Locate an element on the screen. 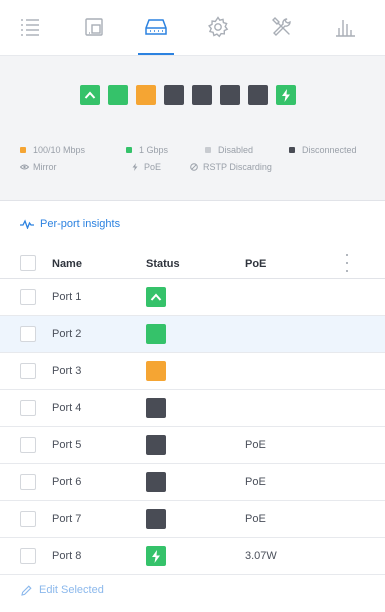  edit-selected-button: Edit Selected is located at coordinates (62, 590).